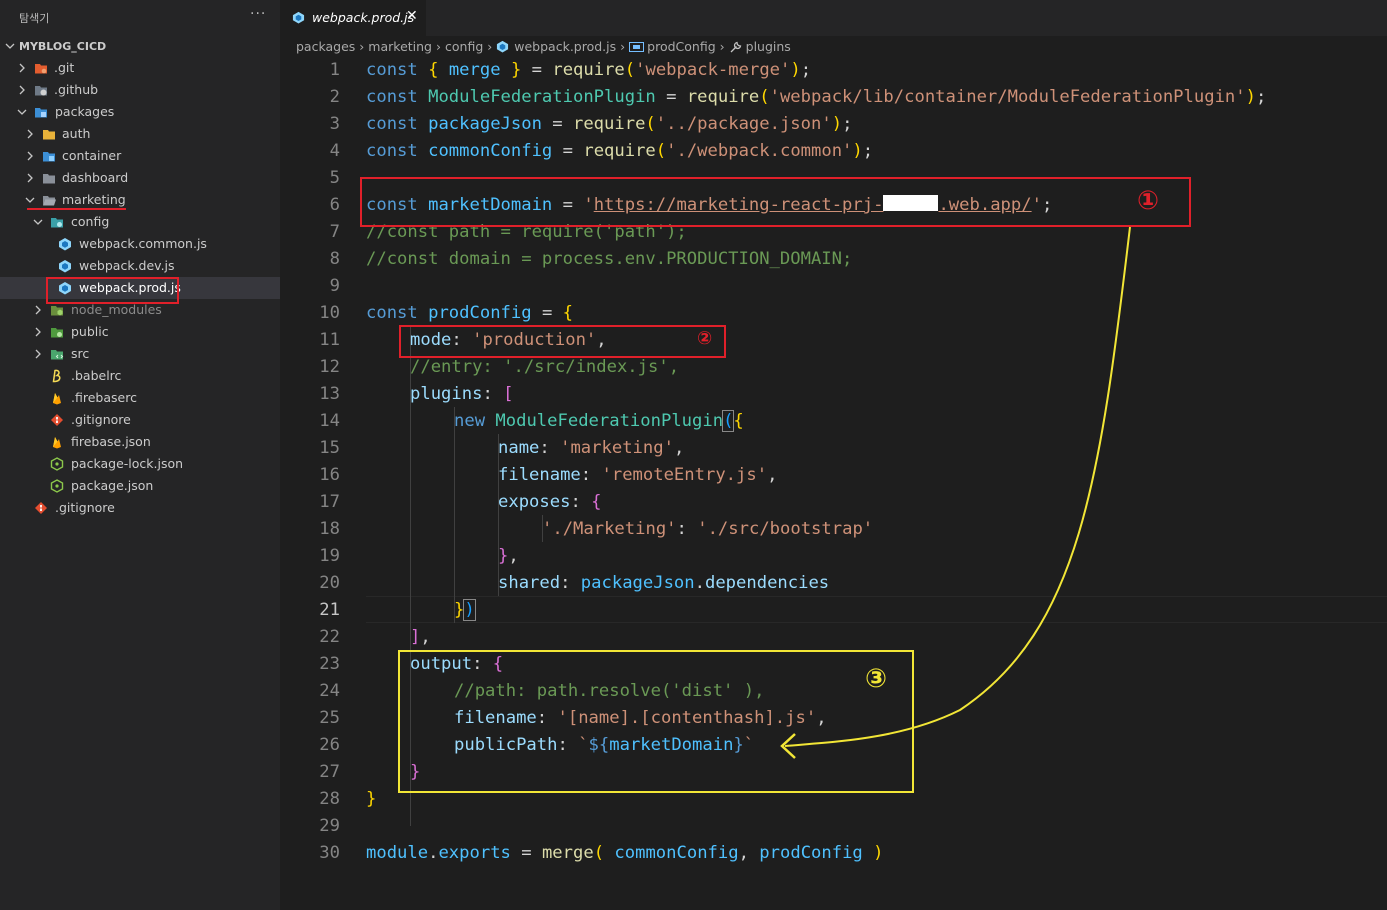  Describe the element at coordinates (140, 464) in the screenshot. I see `tree-item-package-lock: package-lock.json` at that location.